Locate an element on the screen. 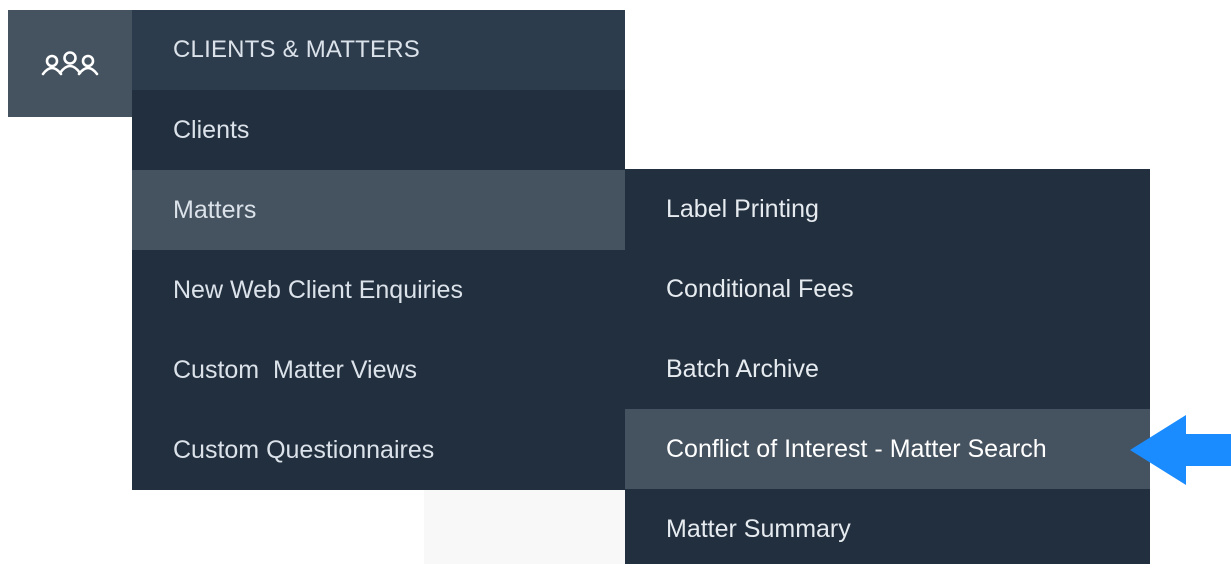  clients-matters-nav-button is located at coordinates (70, 63).